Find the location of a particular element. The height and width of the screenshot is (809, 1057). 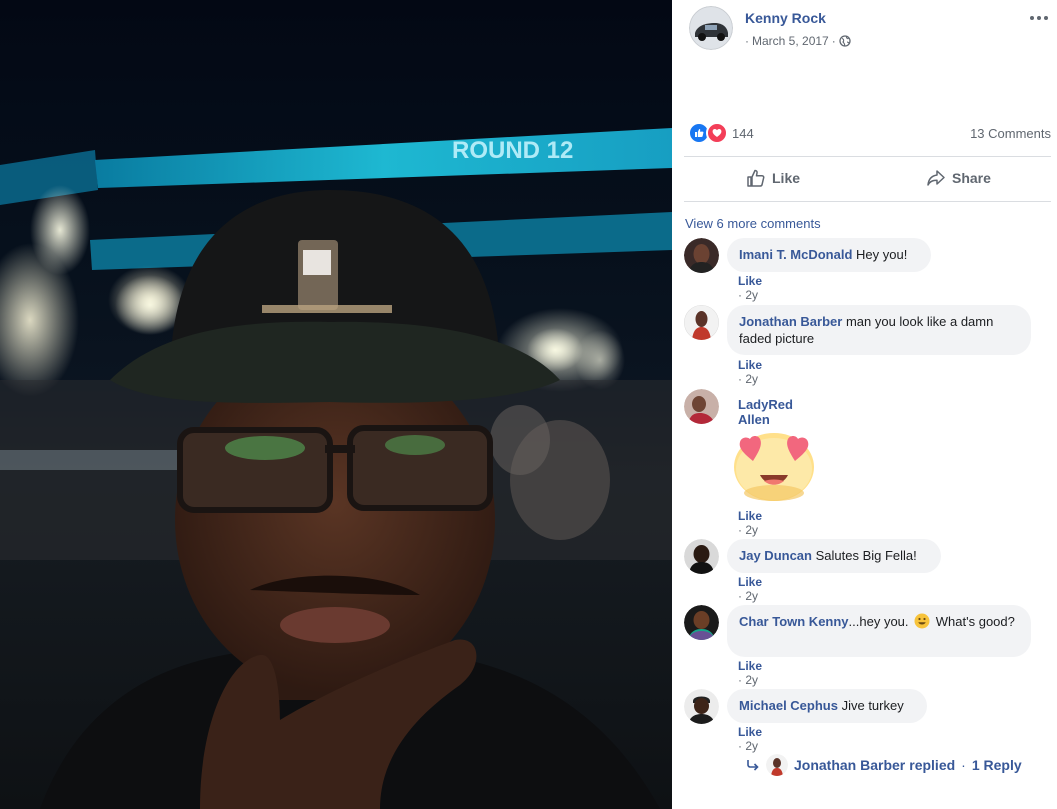

share-icon is located at coordinates (936, 178).